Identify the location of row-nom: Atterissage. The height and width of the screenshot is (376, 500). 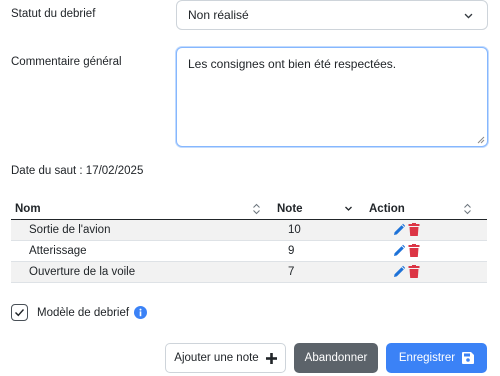
(142, 251).